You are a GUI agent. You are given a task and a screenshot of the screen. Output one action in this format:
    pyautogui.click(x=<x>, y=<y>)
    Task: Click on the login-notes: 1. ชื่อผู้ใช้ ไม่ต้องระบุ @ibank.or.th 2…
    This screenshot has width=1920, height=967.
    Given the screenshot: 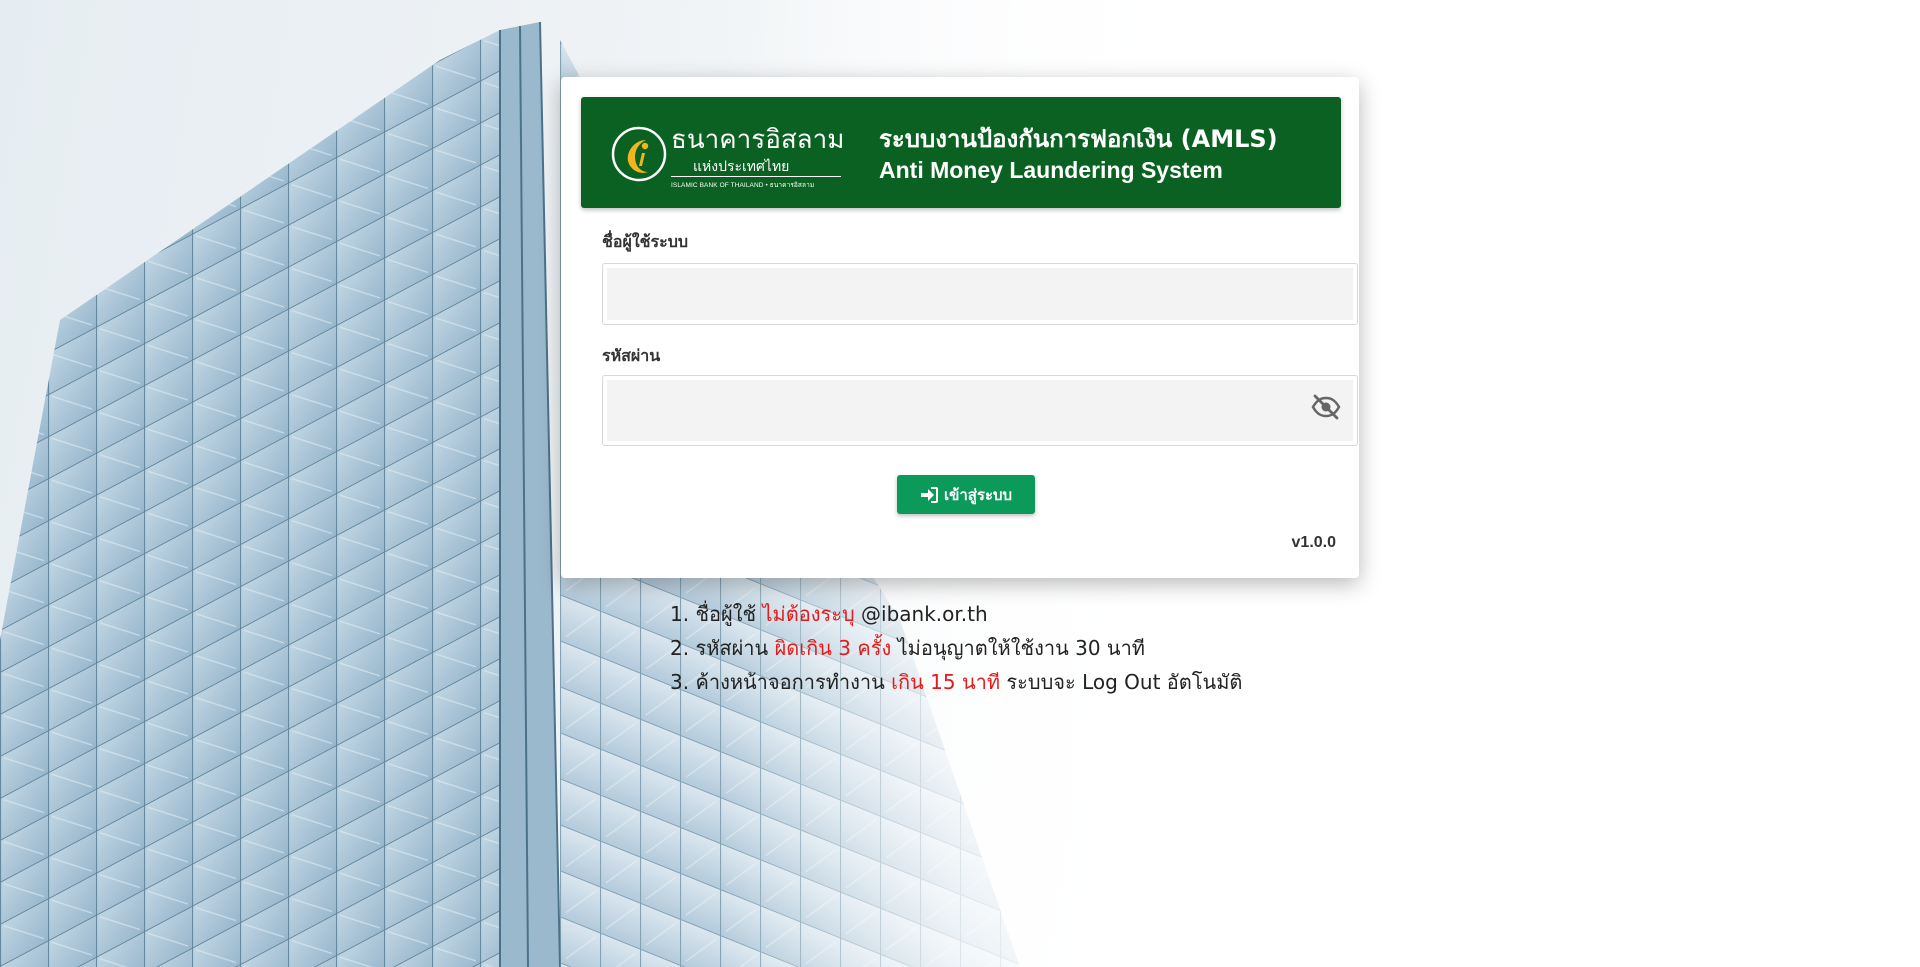 What is the action you would take?
    pyautogui.click(x=956, y=648)
    